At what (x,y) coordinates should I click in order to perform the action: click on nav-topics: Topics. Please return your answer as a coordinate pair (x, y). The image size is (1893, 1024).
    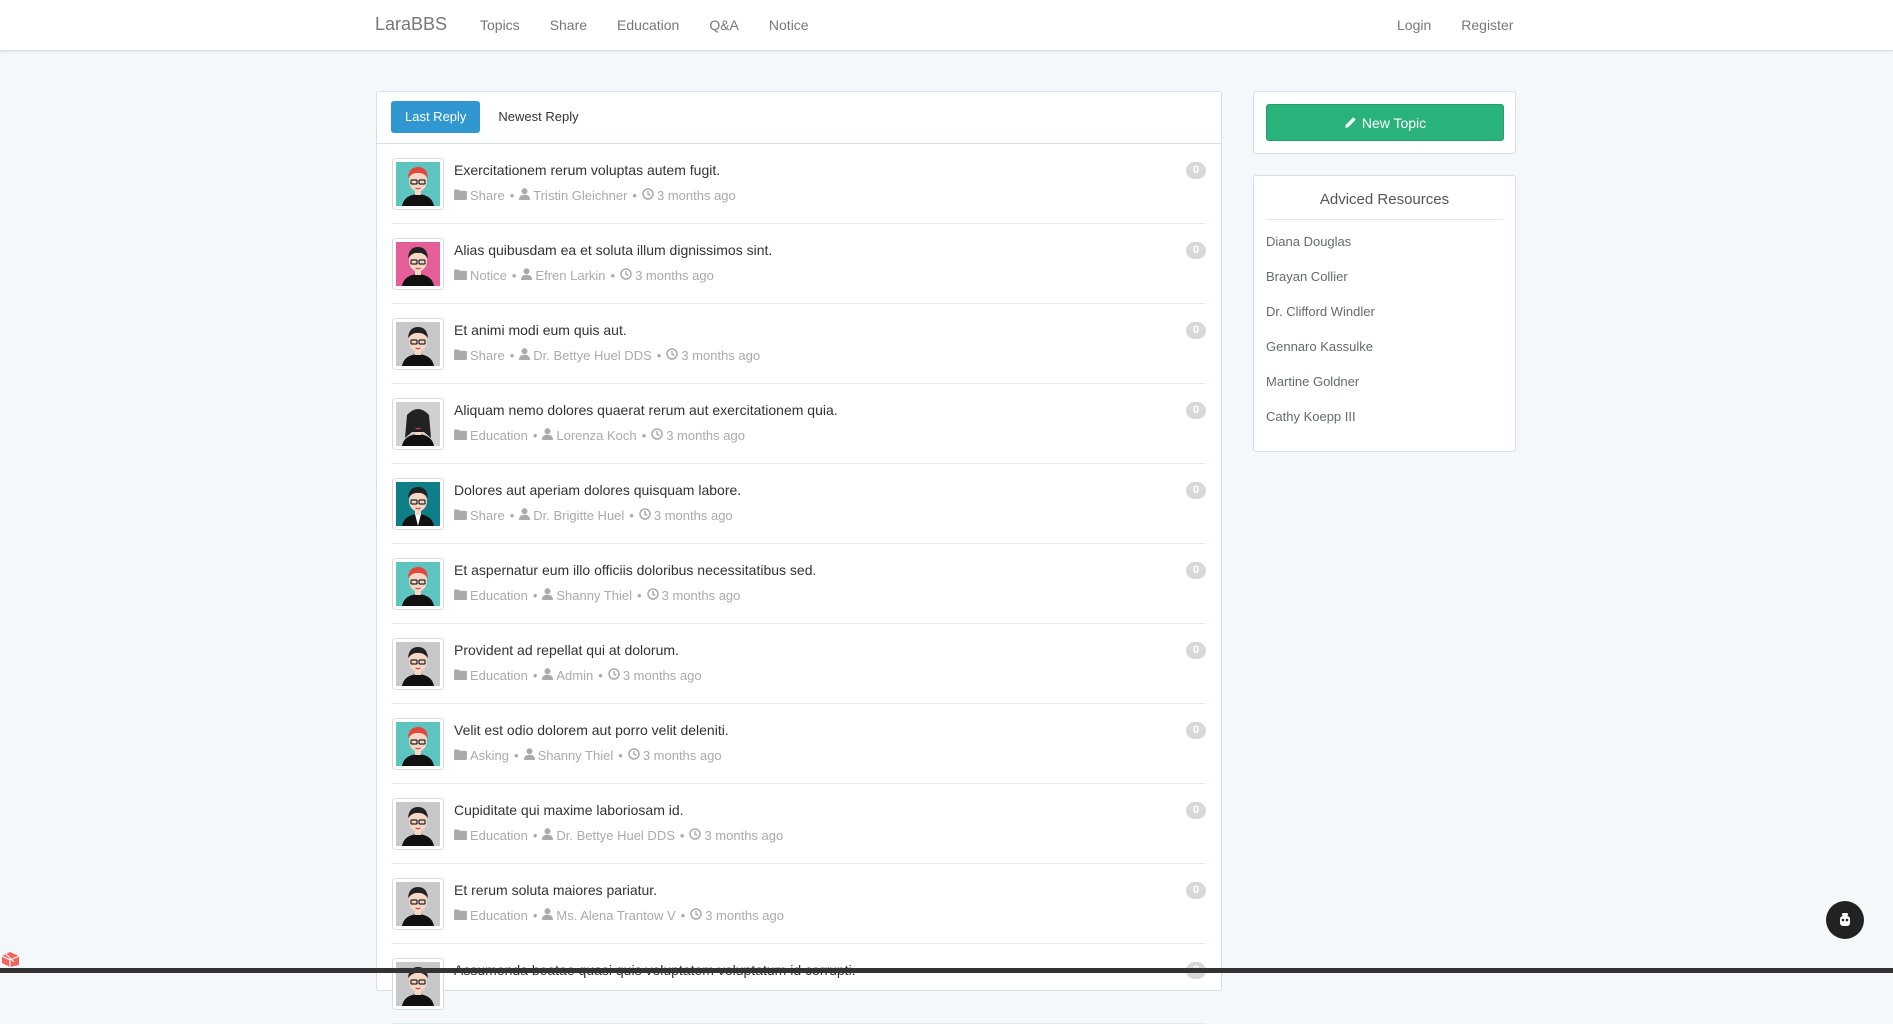
    Looking at the image, I should click on (500, 25).